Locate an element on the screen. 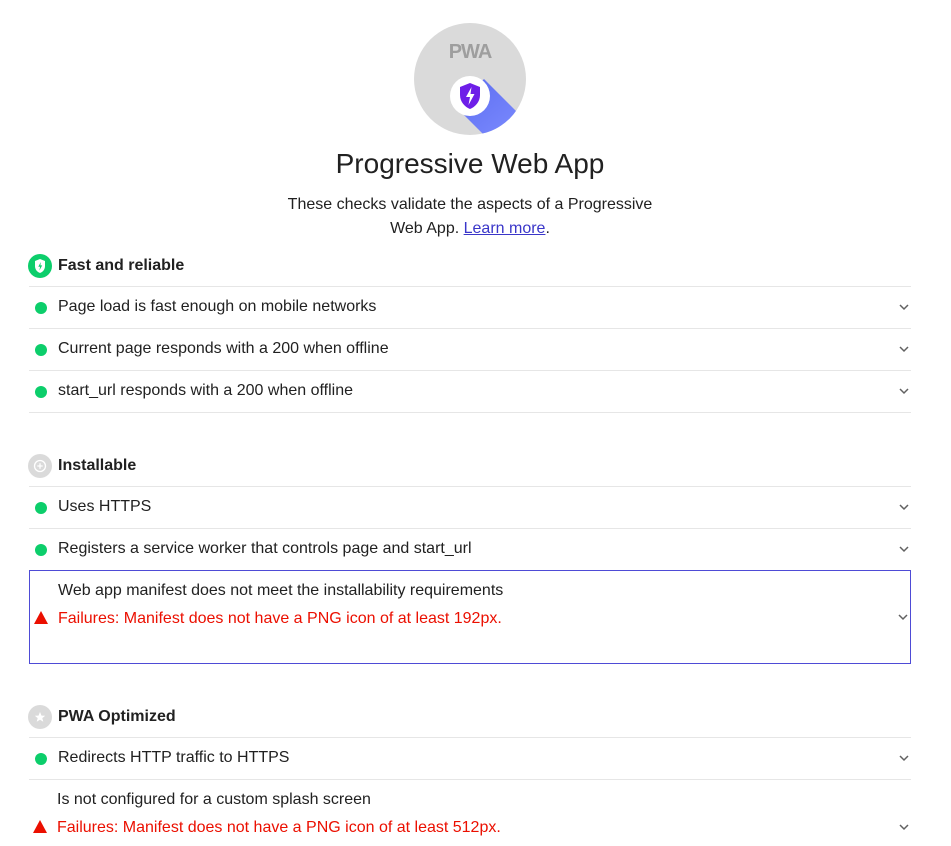 This screenshot has width=951, height=846. star-icon is located at coordinates (40, 717).